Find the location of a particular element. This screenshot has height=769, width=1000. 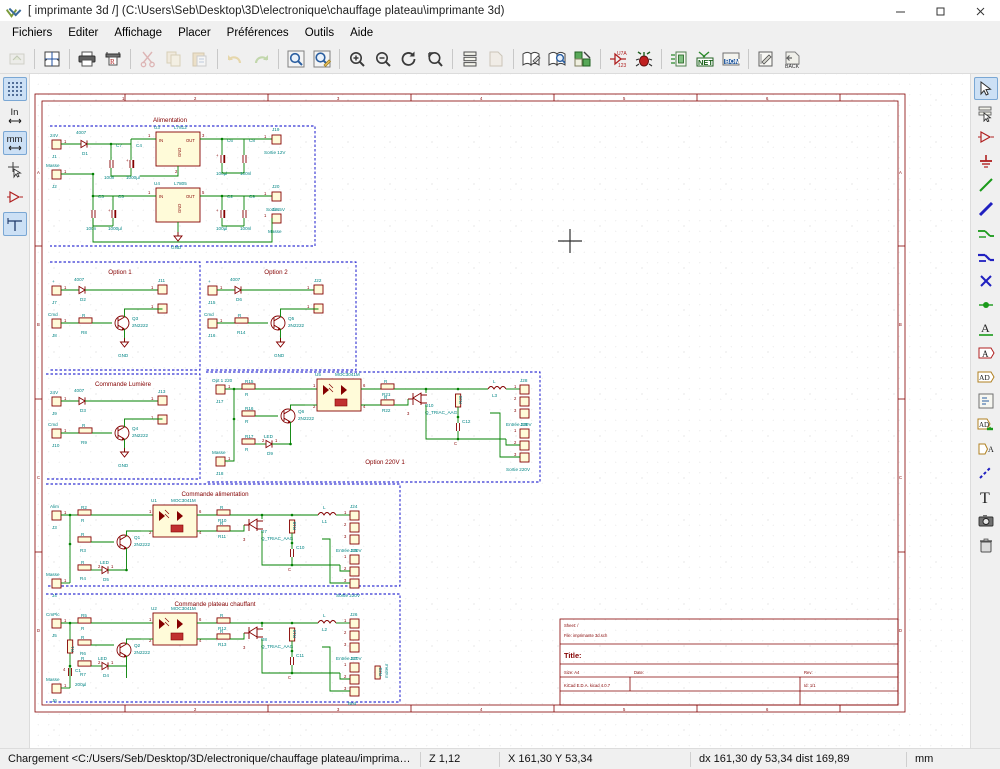

delete-icon is located at coordinates (986, 544).